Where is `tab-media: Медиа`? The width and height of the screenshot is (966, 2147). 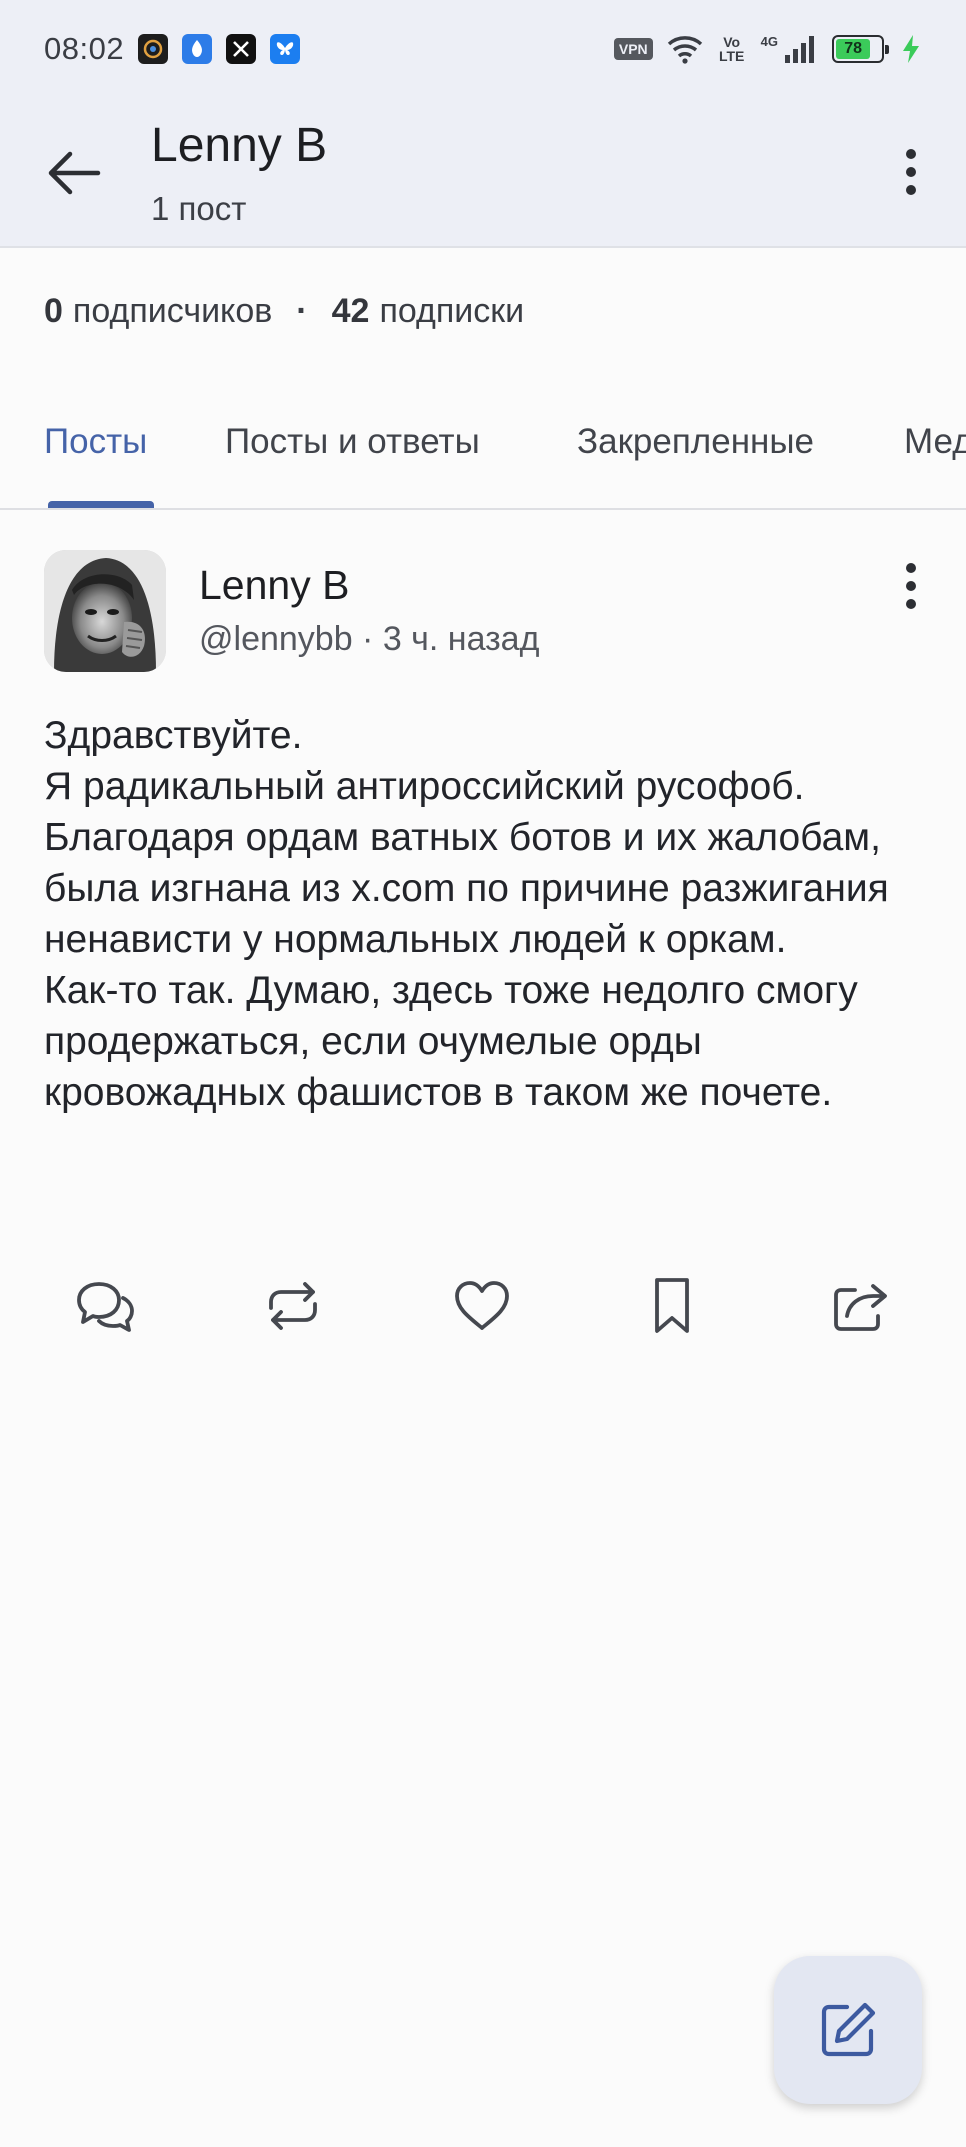
tab-media: Медиа is located at coordinates (935, 442).